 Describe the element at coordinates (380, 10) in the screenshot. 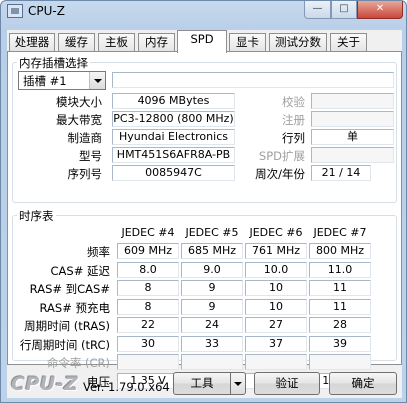

I see `close-button: ✕` at that location.